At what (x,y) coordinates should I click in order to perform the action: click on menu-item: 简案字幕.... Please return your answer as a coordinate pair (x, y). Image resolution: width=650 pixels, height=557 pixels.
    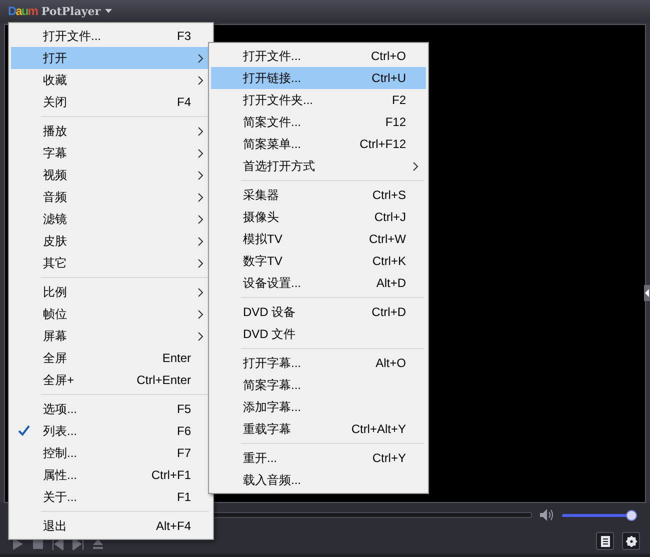
    Looking at the image, I should click on (318, 385).